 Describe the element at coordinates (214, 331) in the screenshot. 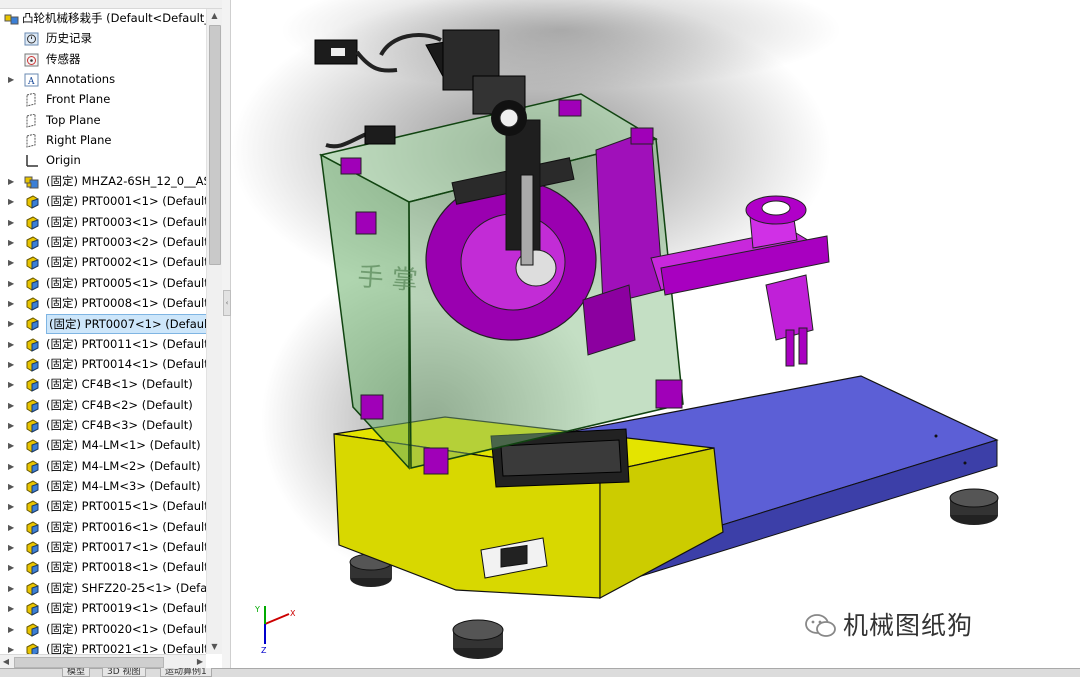

I see `tree-vertical-scrollbar: ▲ ▼` at that location.